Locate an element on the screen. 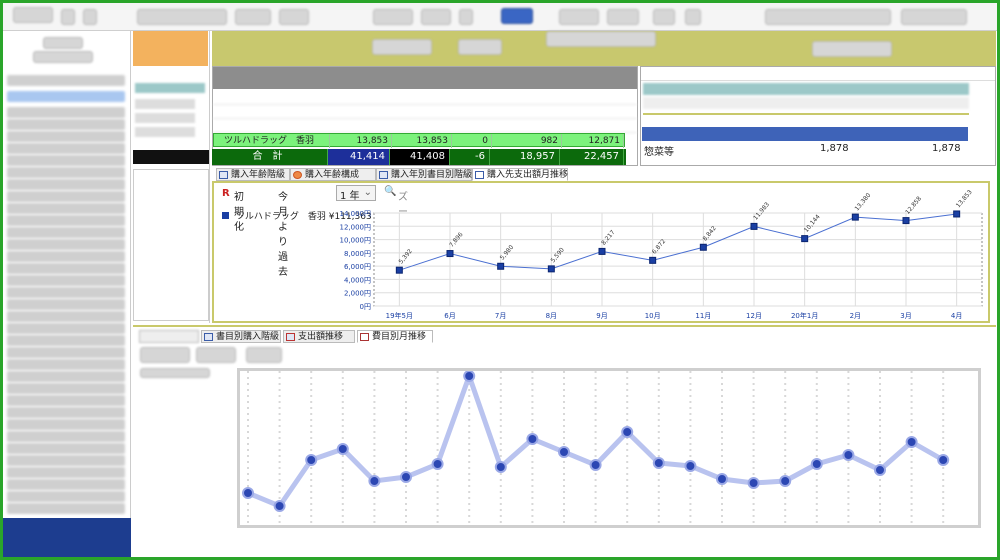 This screenshot has width=1000, height=560. x-tick-label: 8月 is located at coordinates (551, 316).